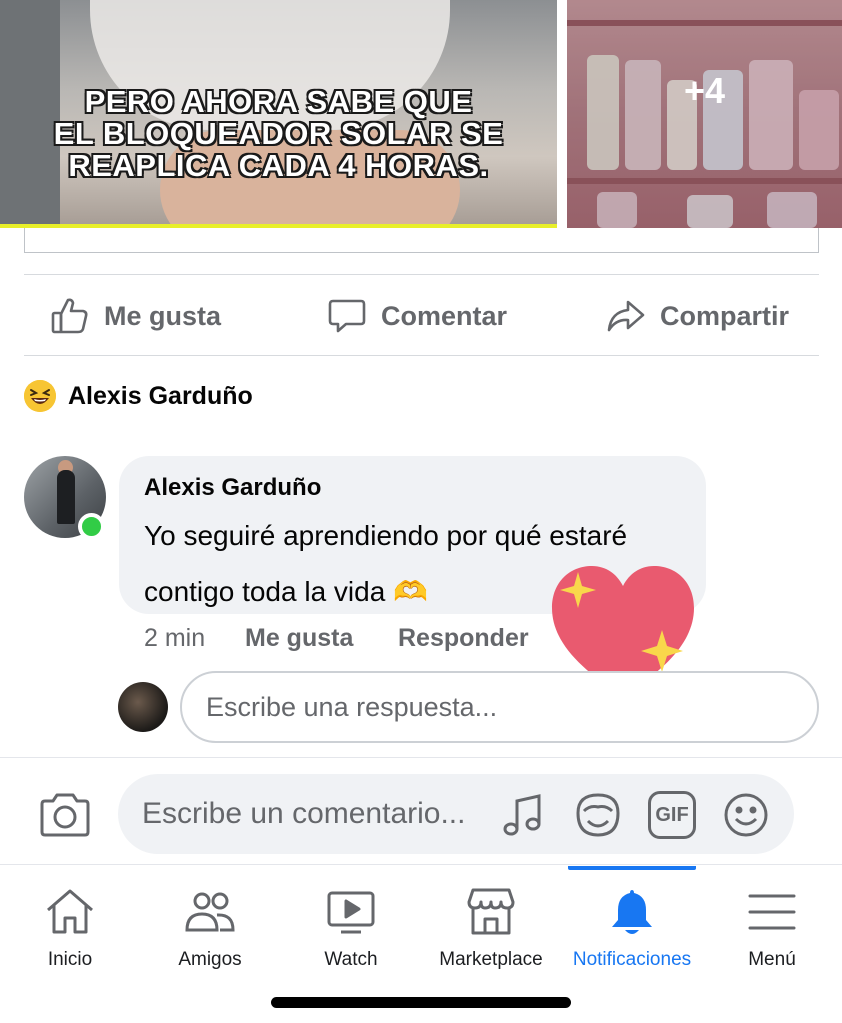  I want to click on music-icon, so click(524, 815).